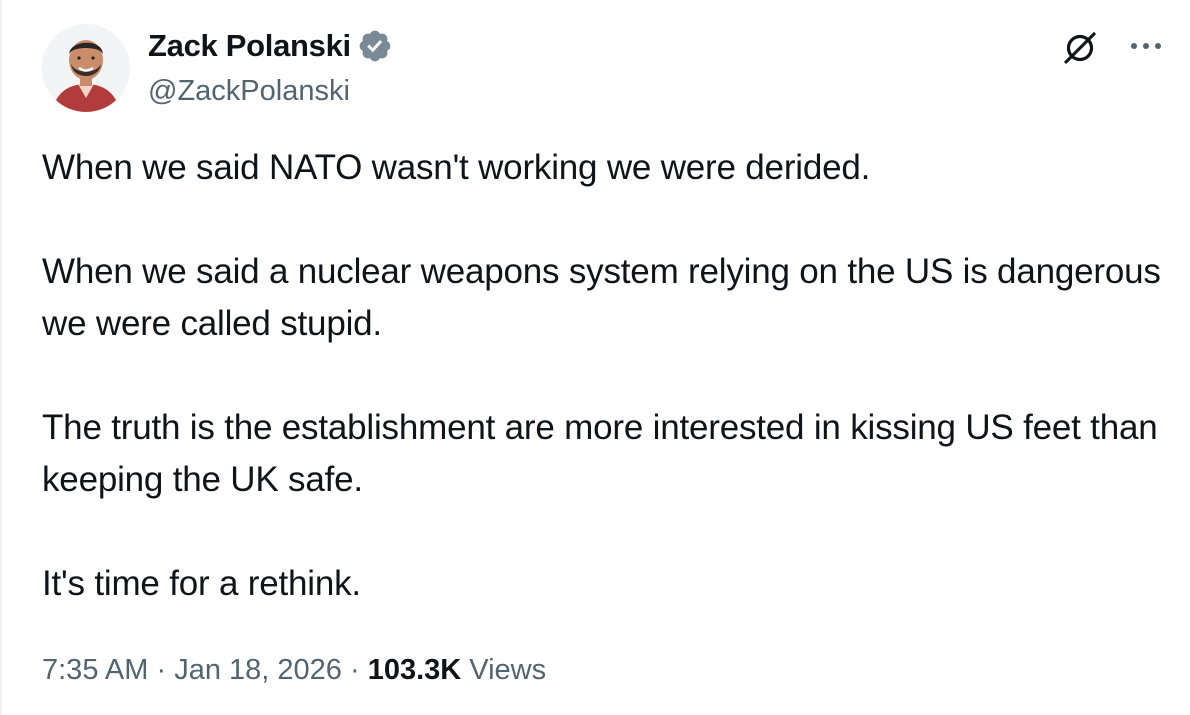 The height and width of the screenshot is (715, 1190). I want to click on avatar, so click(86, 68).